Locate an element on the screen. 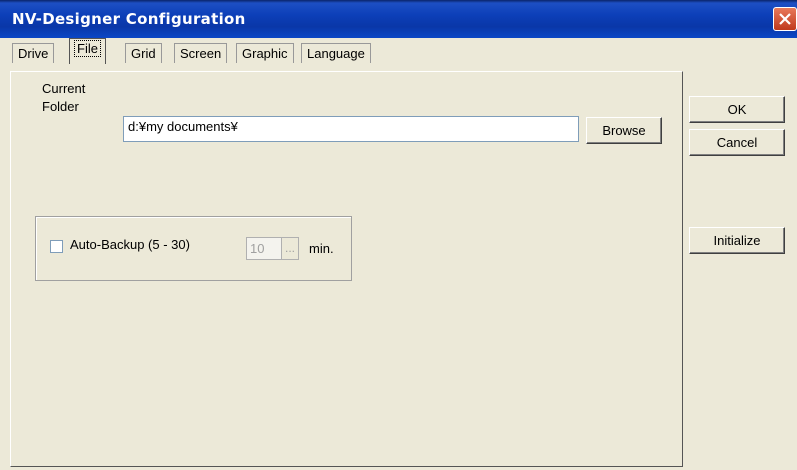 The image size is (797, 470). close-icon is located at coordinates (785, 19).